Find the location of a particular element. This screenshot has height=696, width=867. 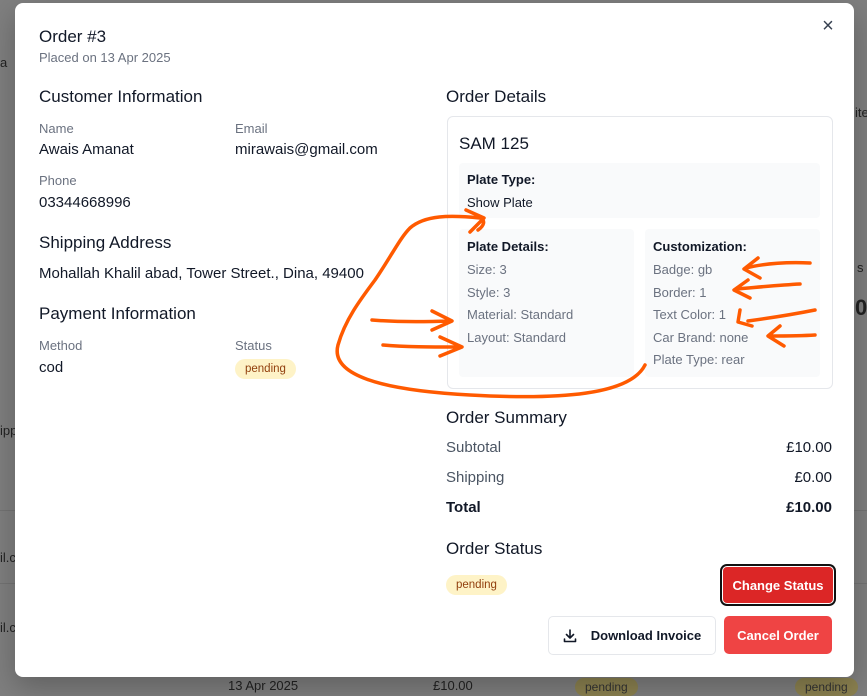

cancel-order-button: Cancel Order is located at coordinates (778, 635).